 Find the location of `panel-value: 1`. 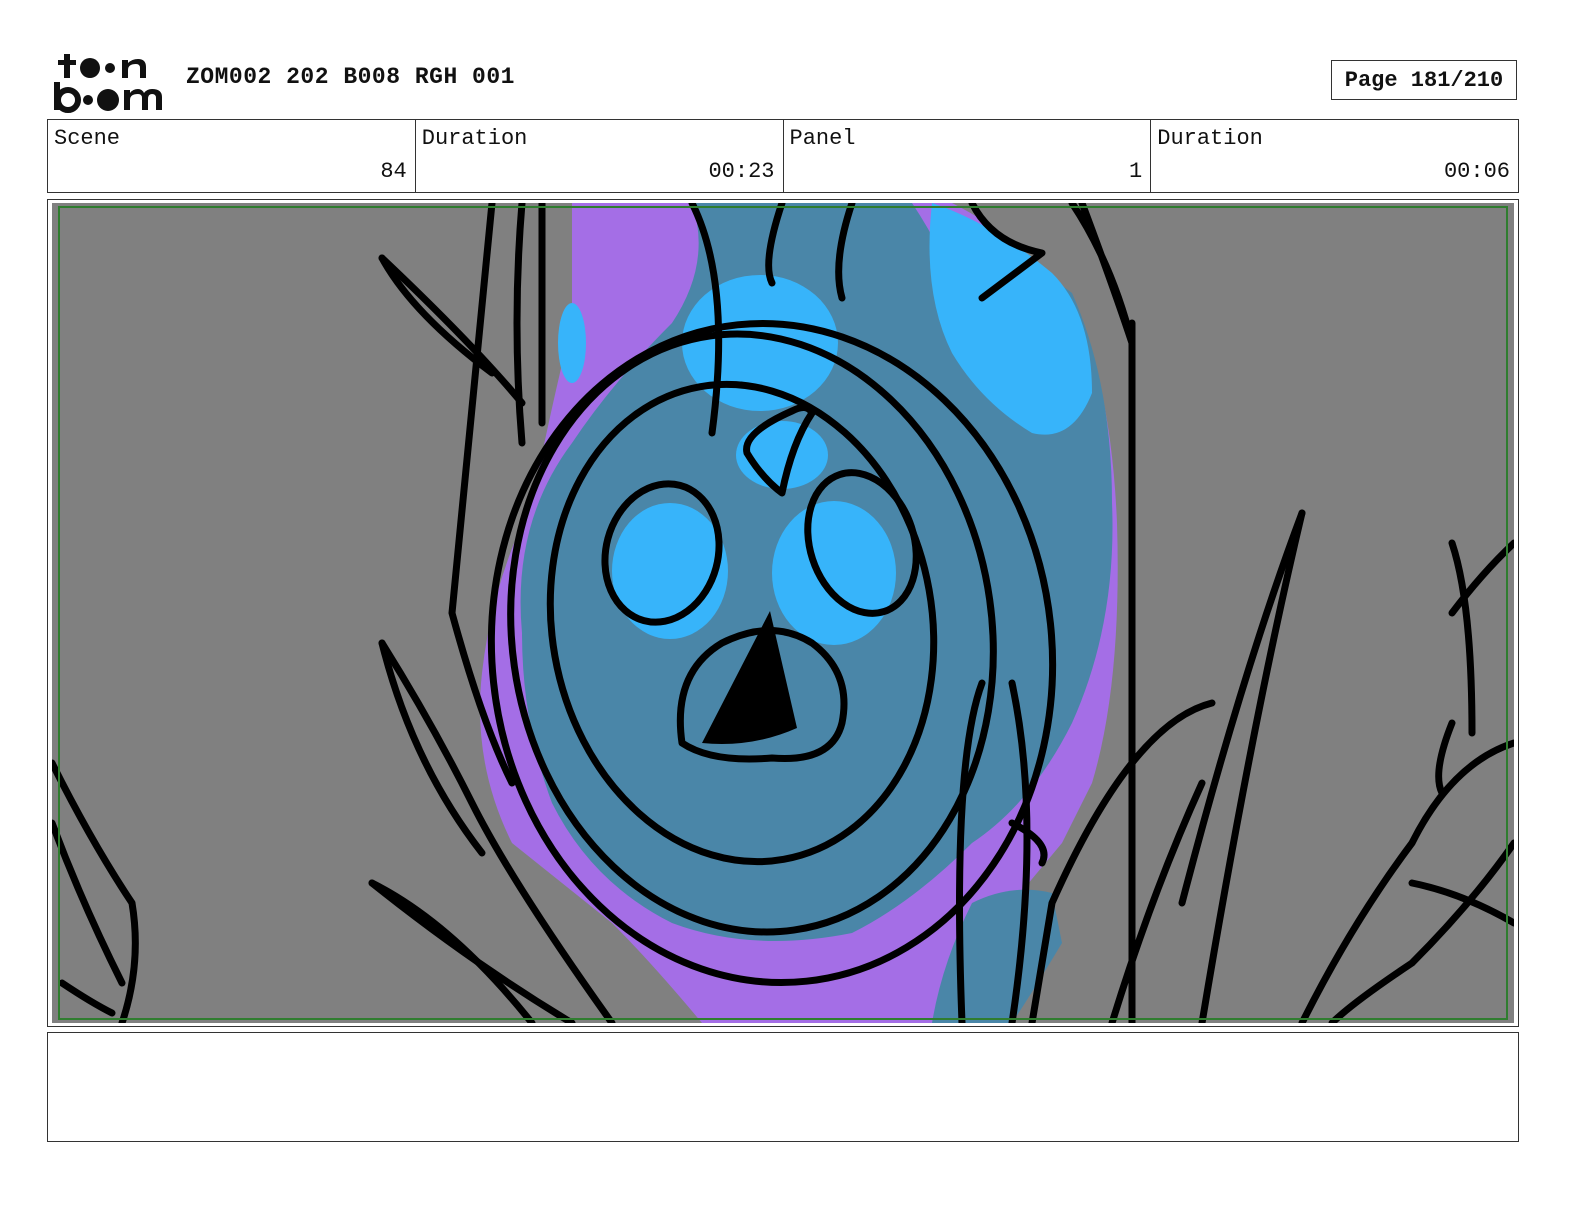

panel-value: 1 is located at coordinates (1136, 171).